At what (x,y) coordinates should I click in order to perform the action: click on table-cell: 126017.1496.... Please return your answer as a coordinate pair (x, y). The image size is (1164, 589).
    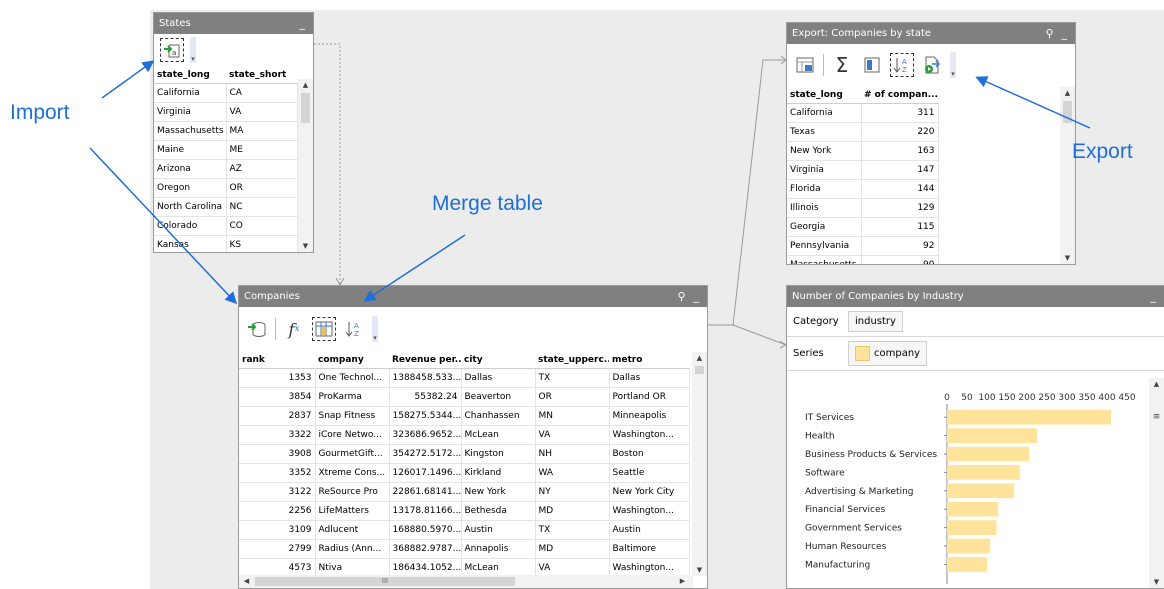
    Looking at the image, I should click on (425, 473).